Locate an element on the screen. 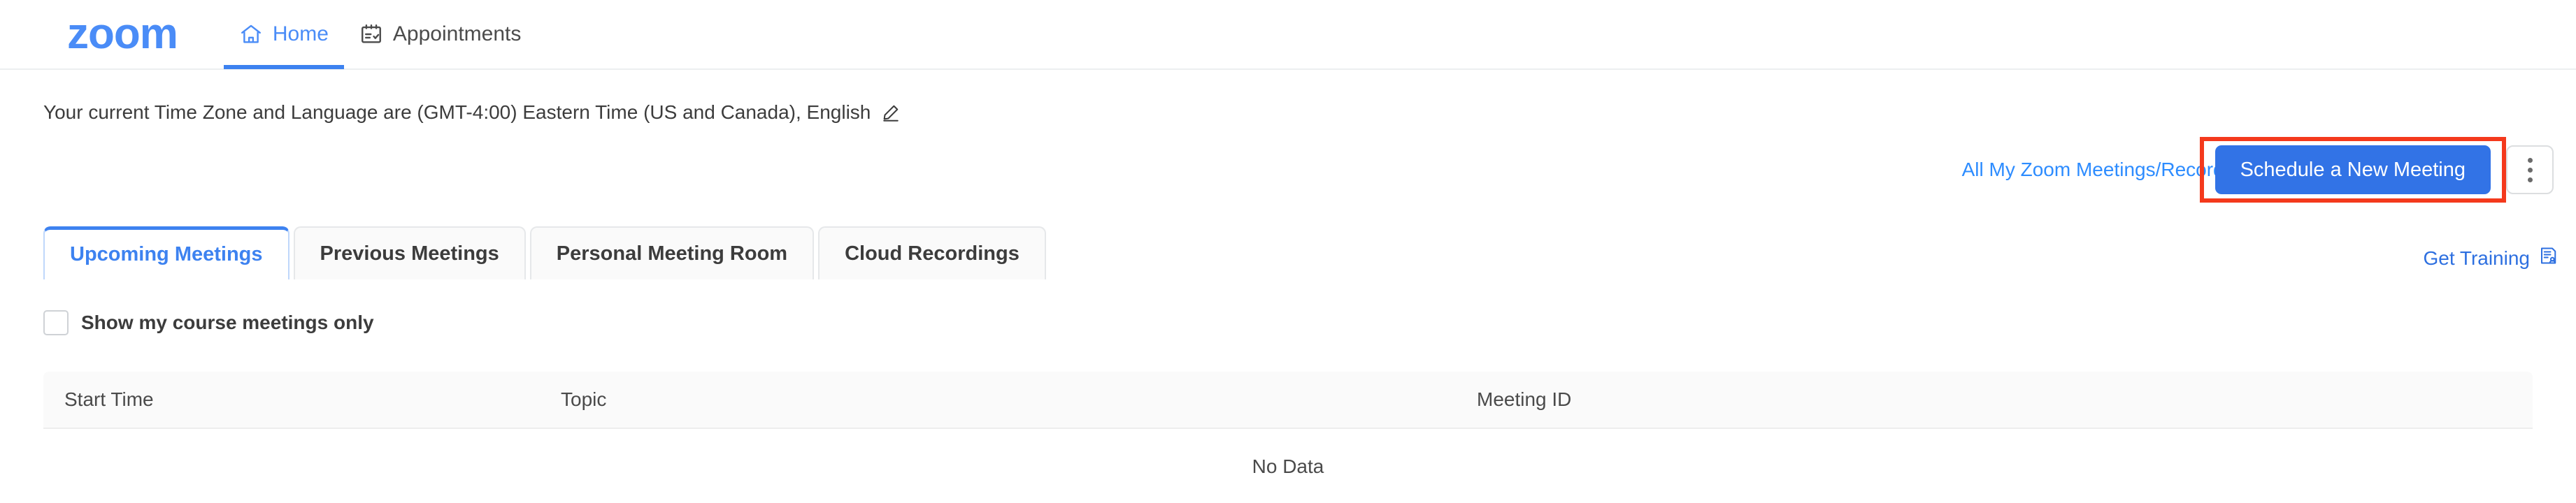  column-header-topic: Topic is located at coordinates (584, 399).